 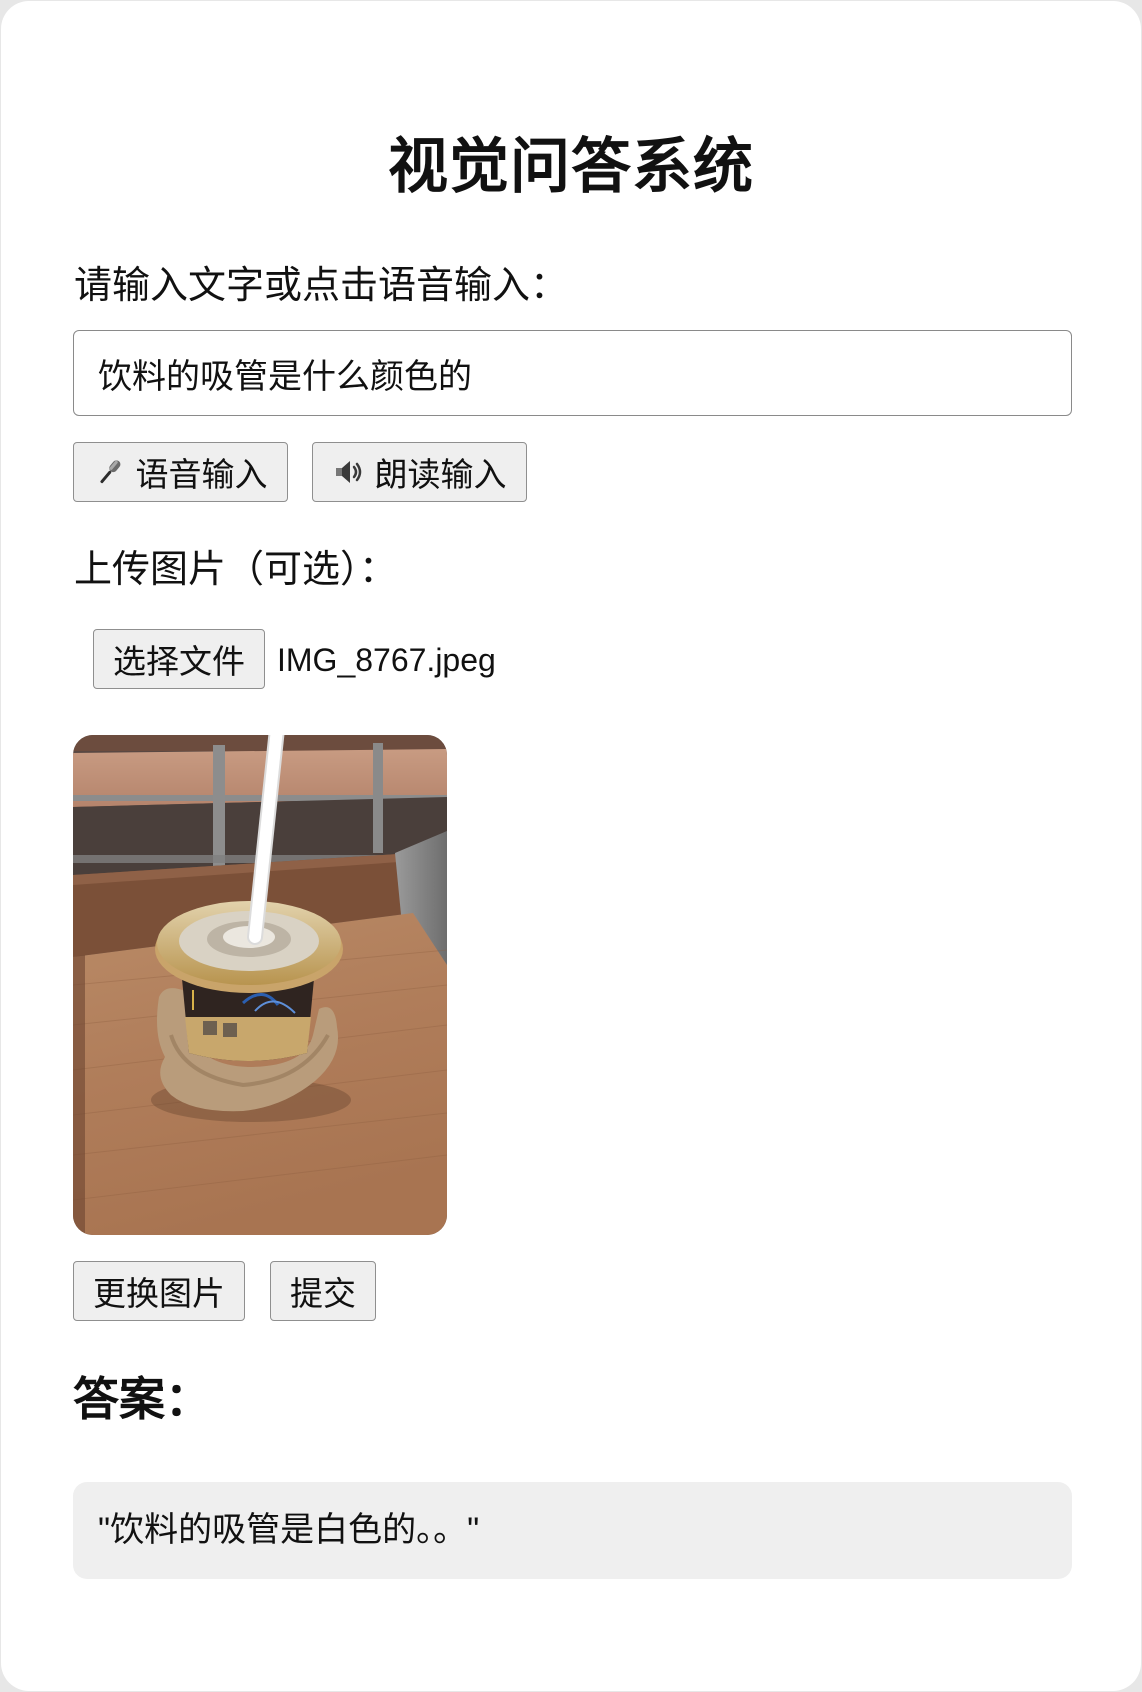 I want to click on question-input, so click(x=572, y=373).